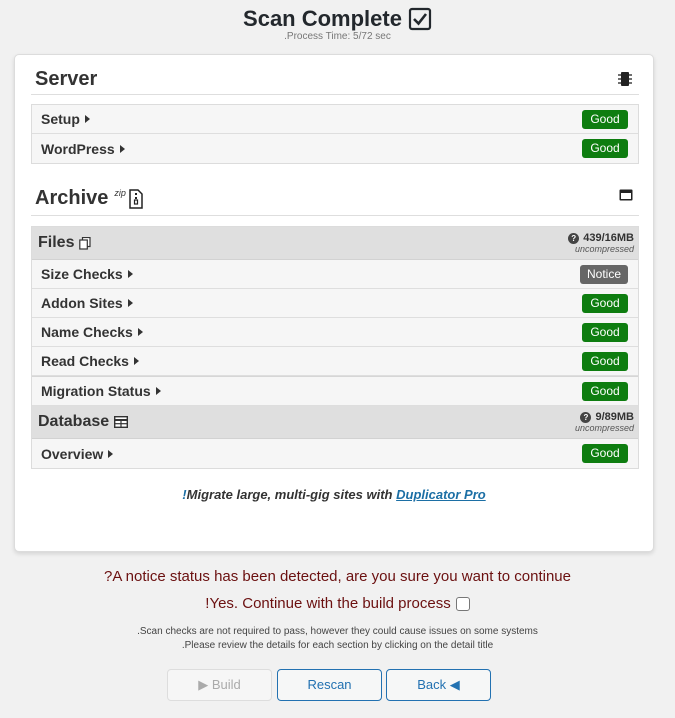 The width and height of the screenshot is (675, 718). What do you see at coordinates (603, 274) in the screenshot?
I see `status-badge: Notice` at bounding box center [603, 274].